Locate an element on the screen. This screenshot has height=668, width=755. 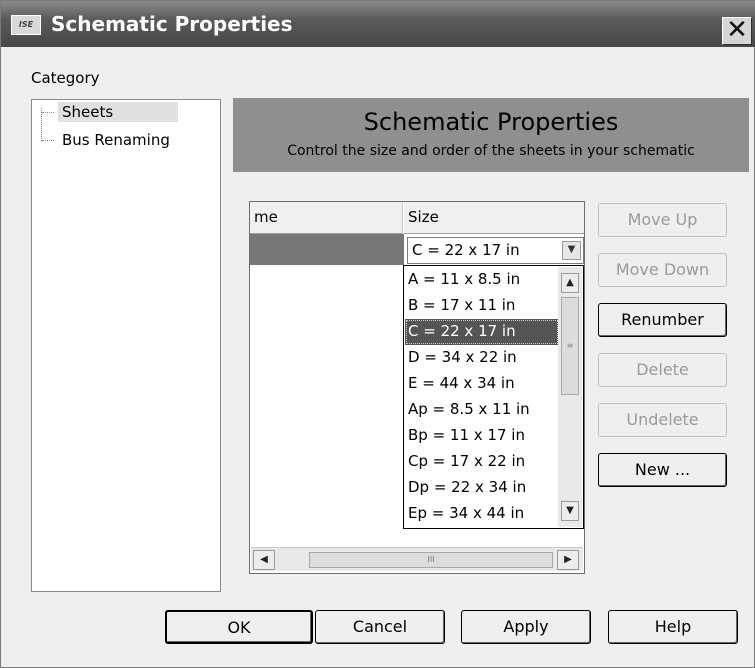
dropdown-option: B = 17 x 11 in is located at coordinates (482, 306).